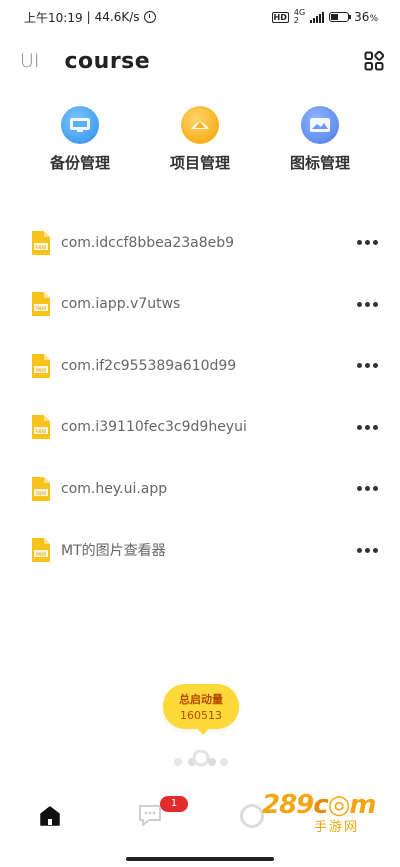  Describe the element at coordinates (148, 242) in the screenshot. I see `project-name: com.idccf8bbea23a8eb9` at that location.